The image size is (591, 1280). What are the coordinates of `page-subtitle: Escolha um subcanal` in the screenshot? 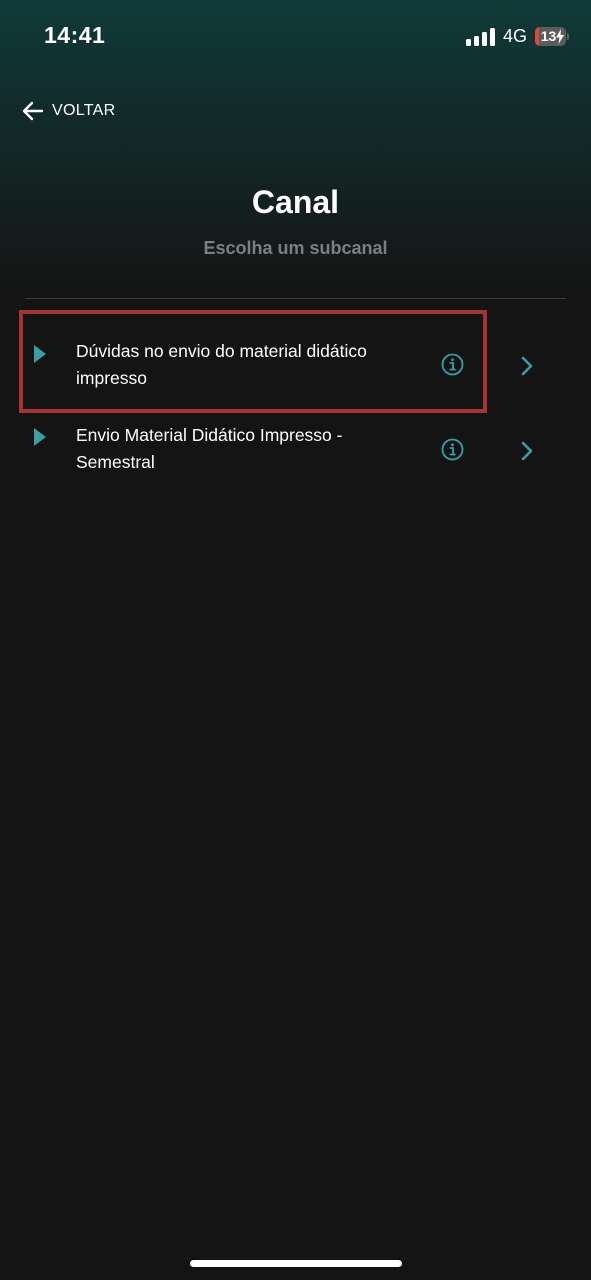 It's located at (295, 248).